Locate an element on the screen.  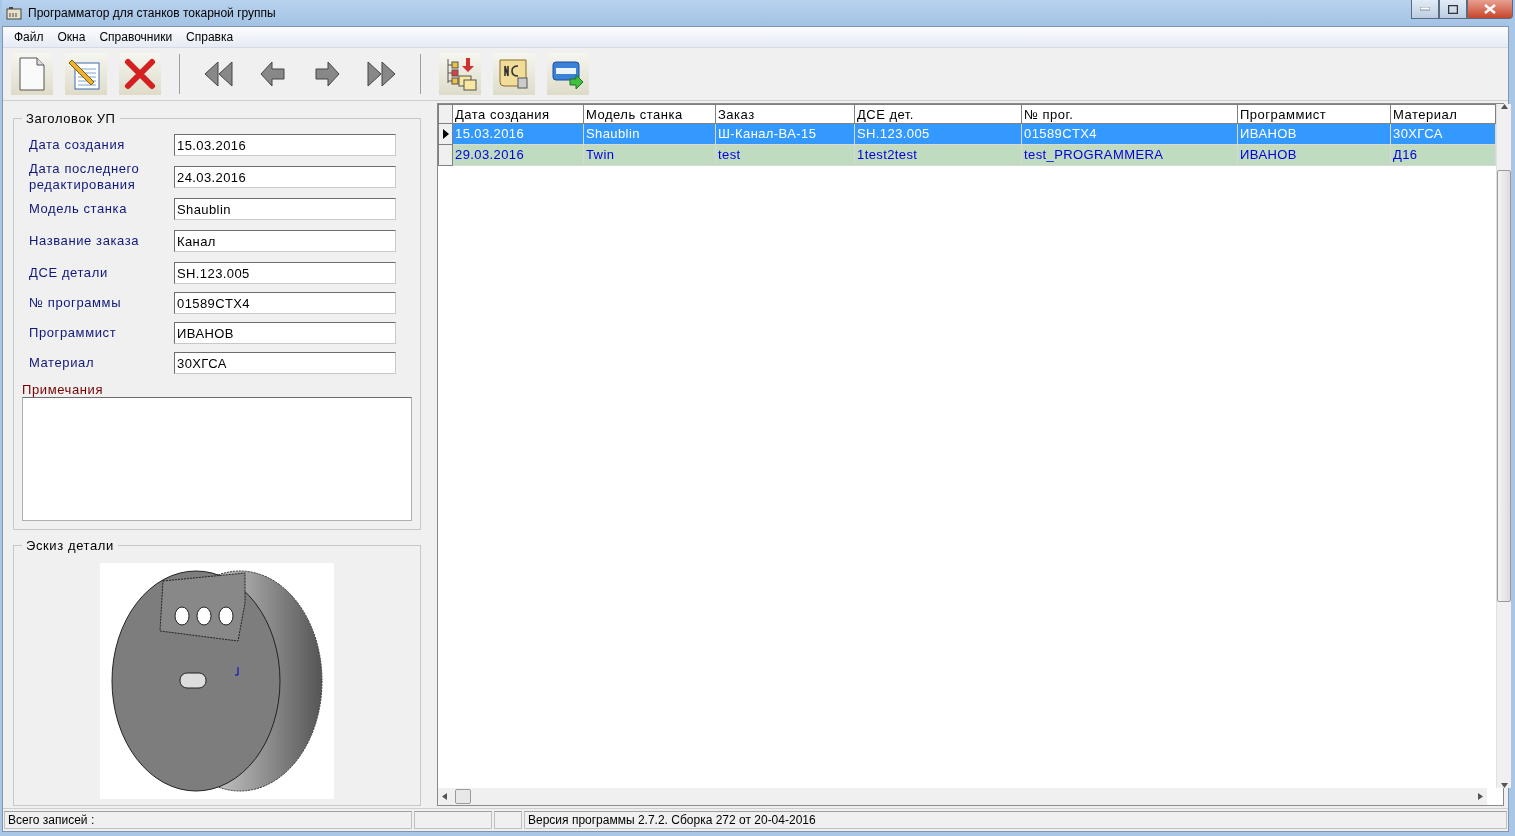
field-label: Название заказа is located at coordinates (84, 241).